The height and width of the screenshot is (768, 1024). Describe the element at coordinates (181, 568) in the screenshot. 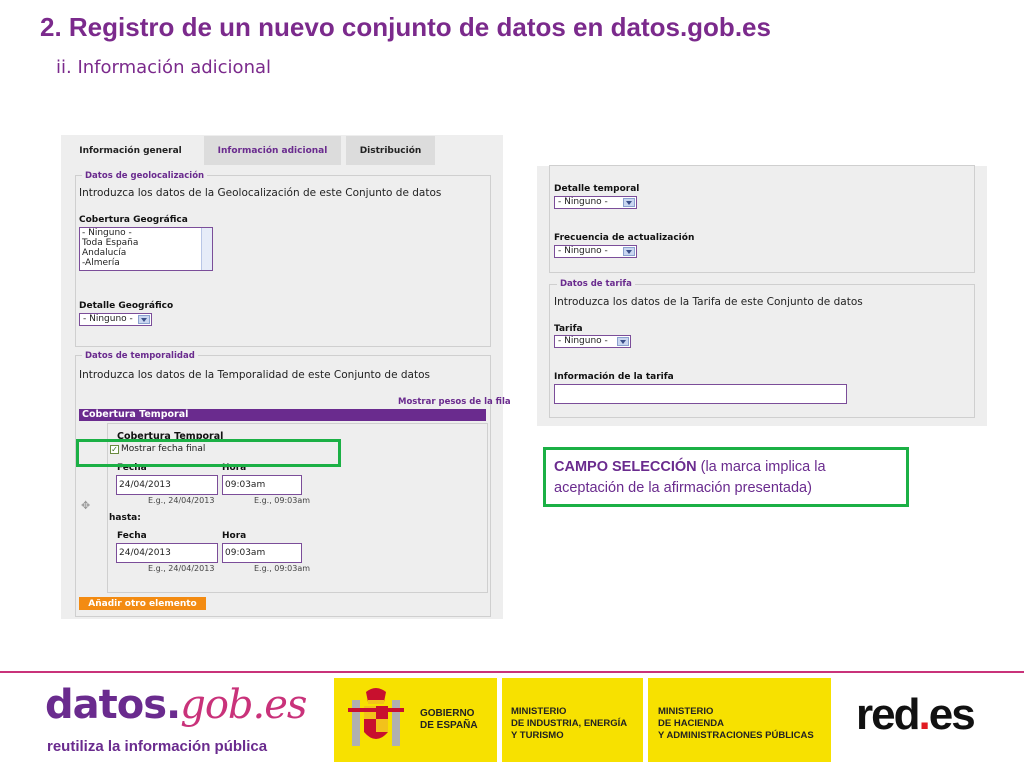

I see `end-date-hint: E.g., 24/04/2013` at that location.